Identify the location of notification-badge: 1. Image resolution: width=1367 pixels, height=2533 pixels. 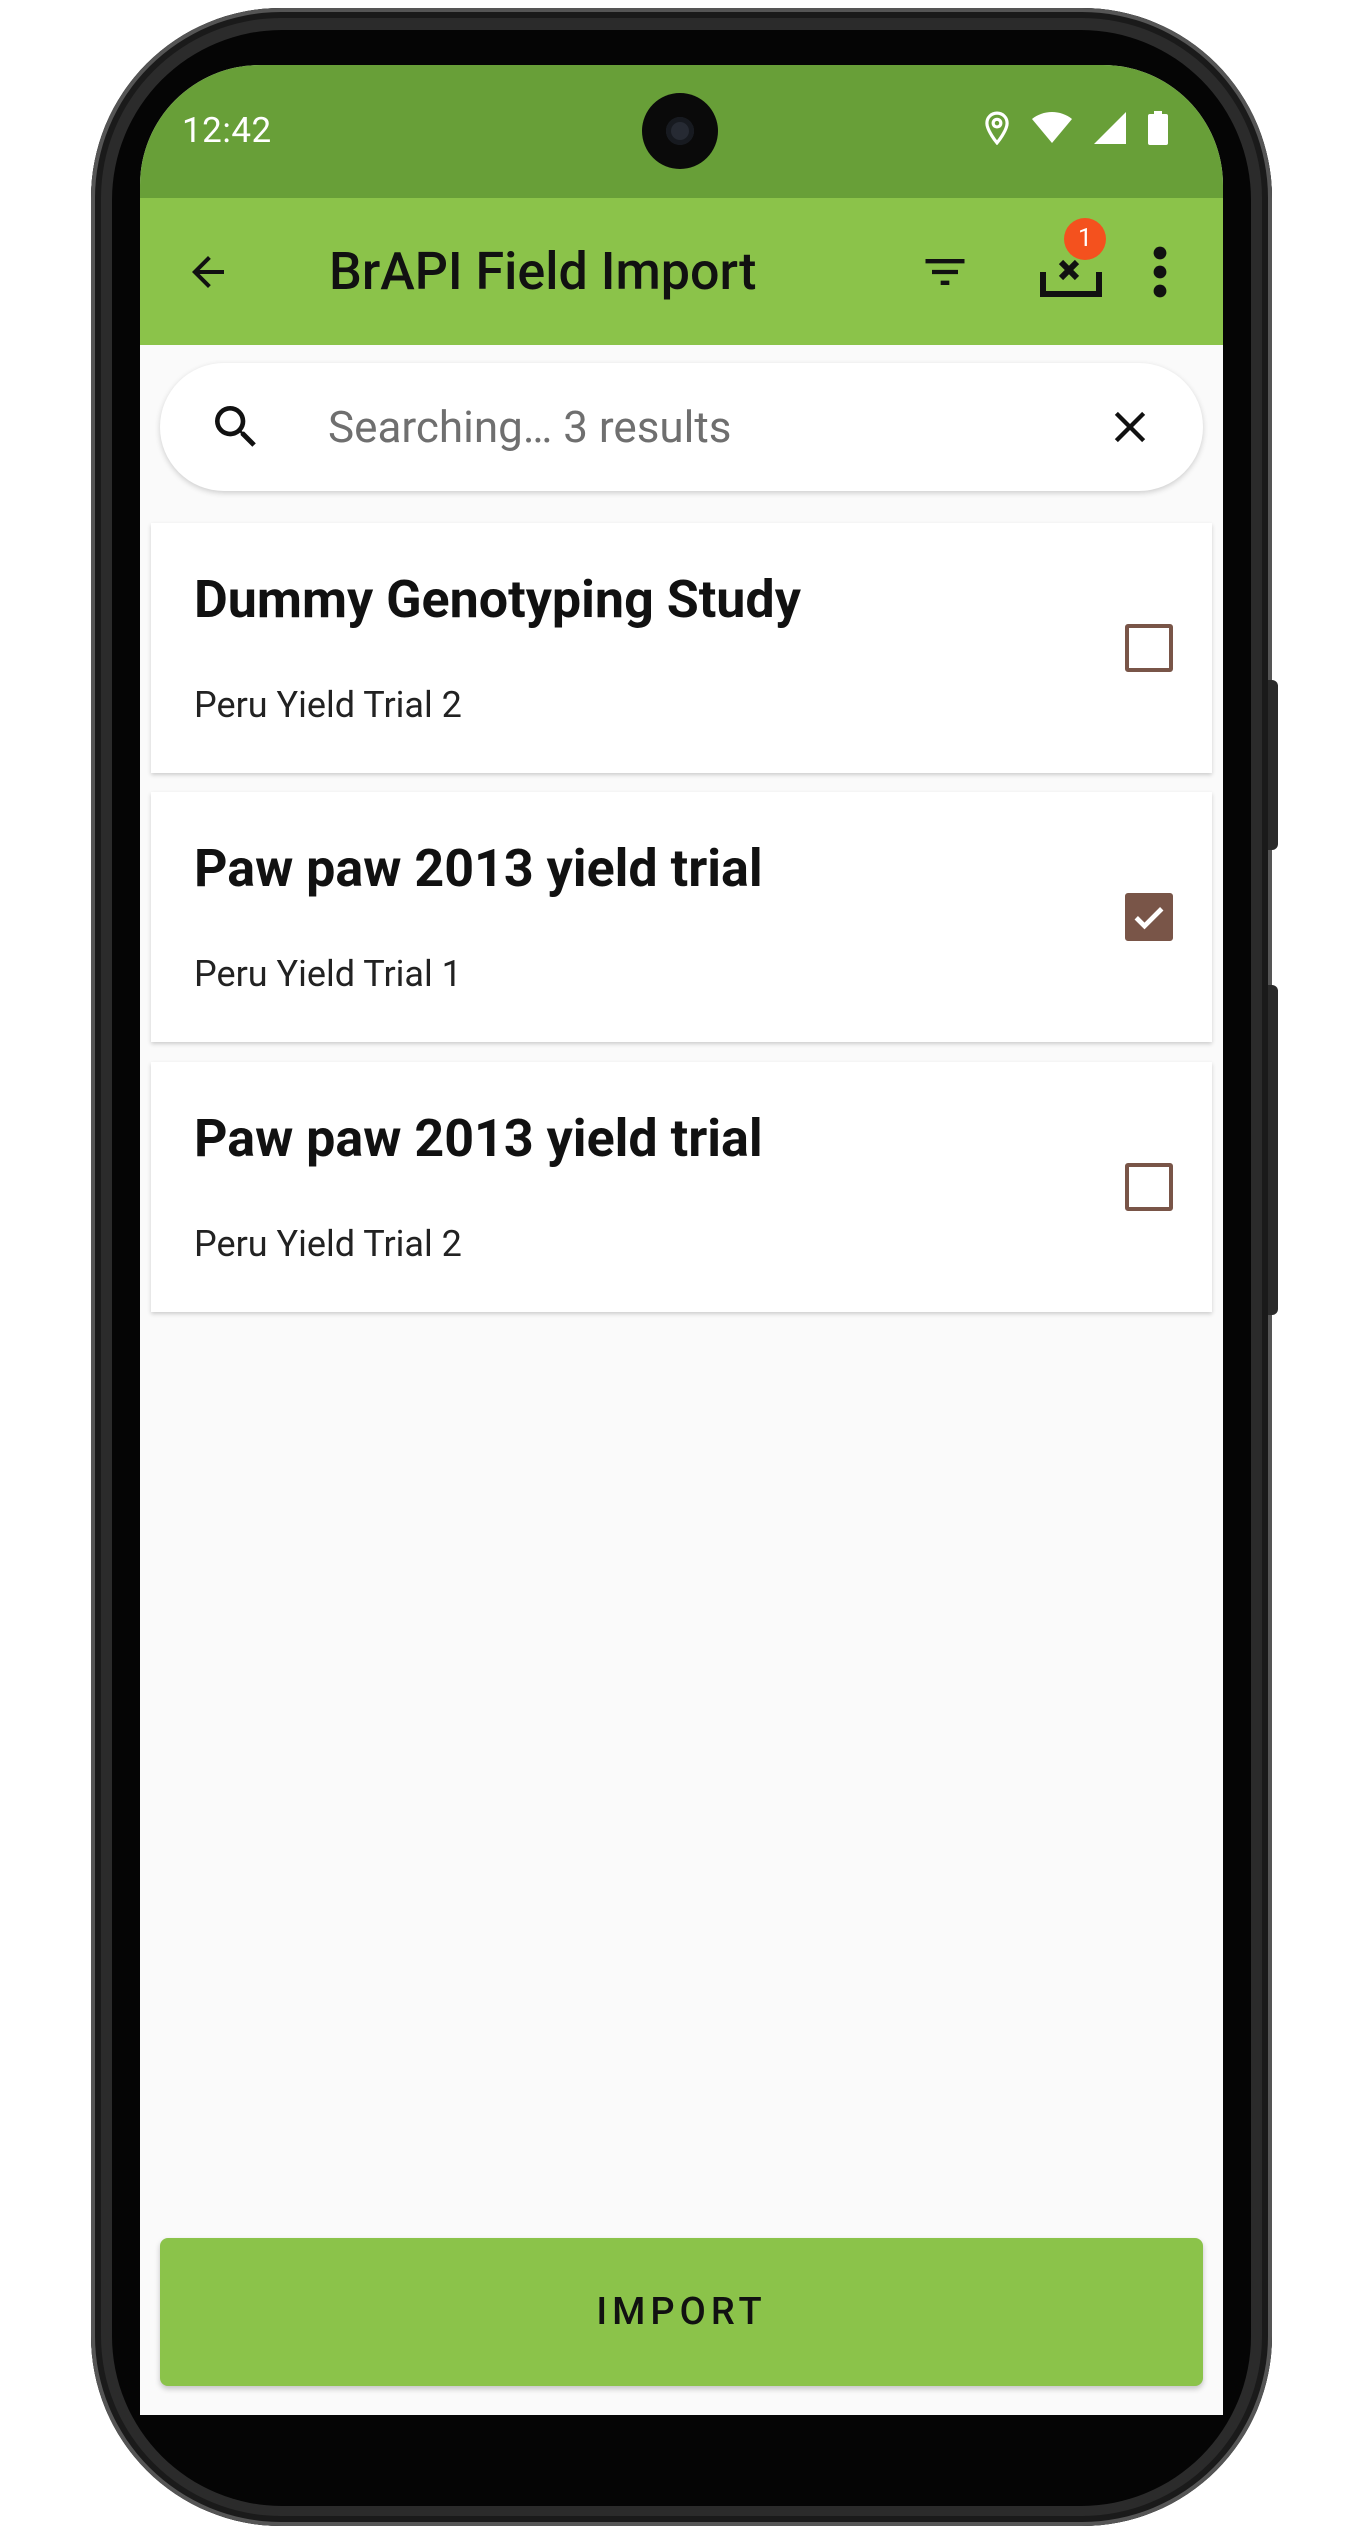
(1085, 239).